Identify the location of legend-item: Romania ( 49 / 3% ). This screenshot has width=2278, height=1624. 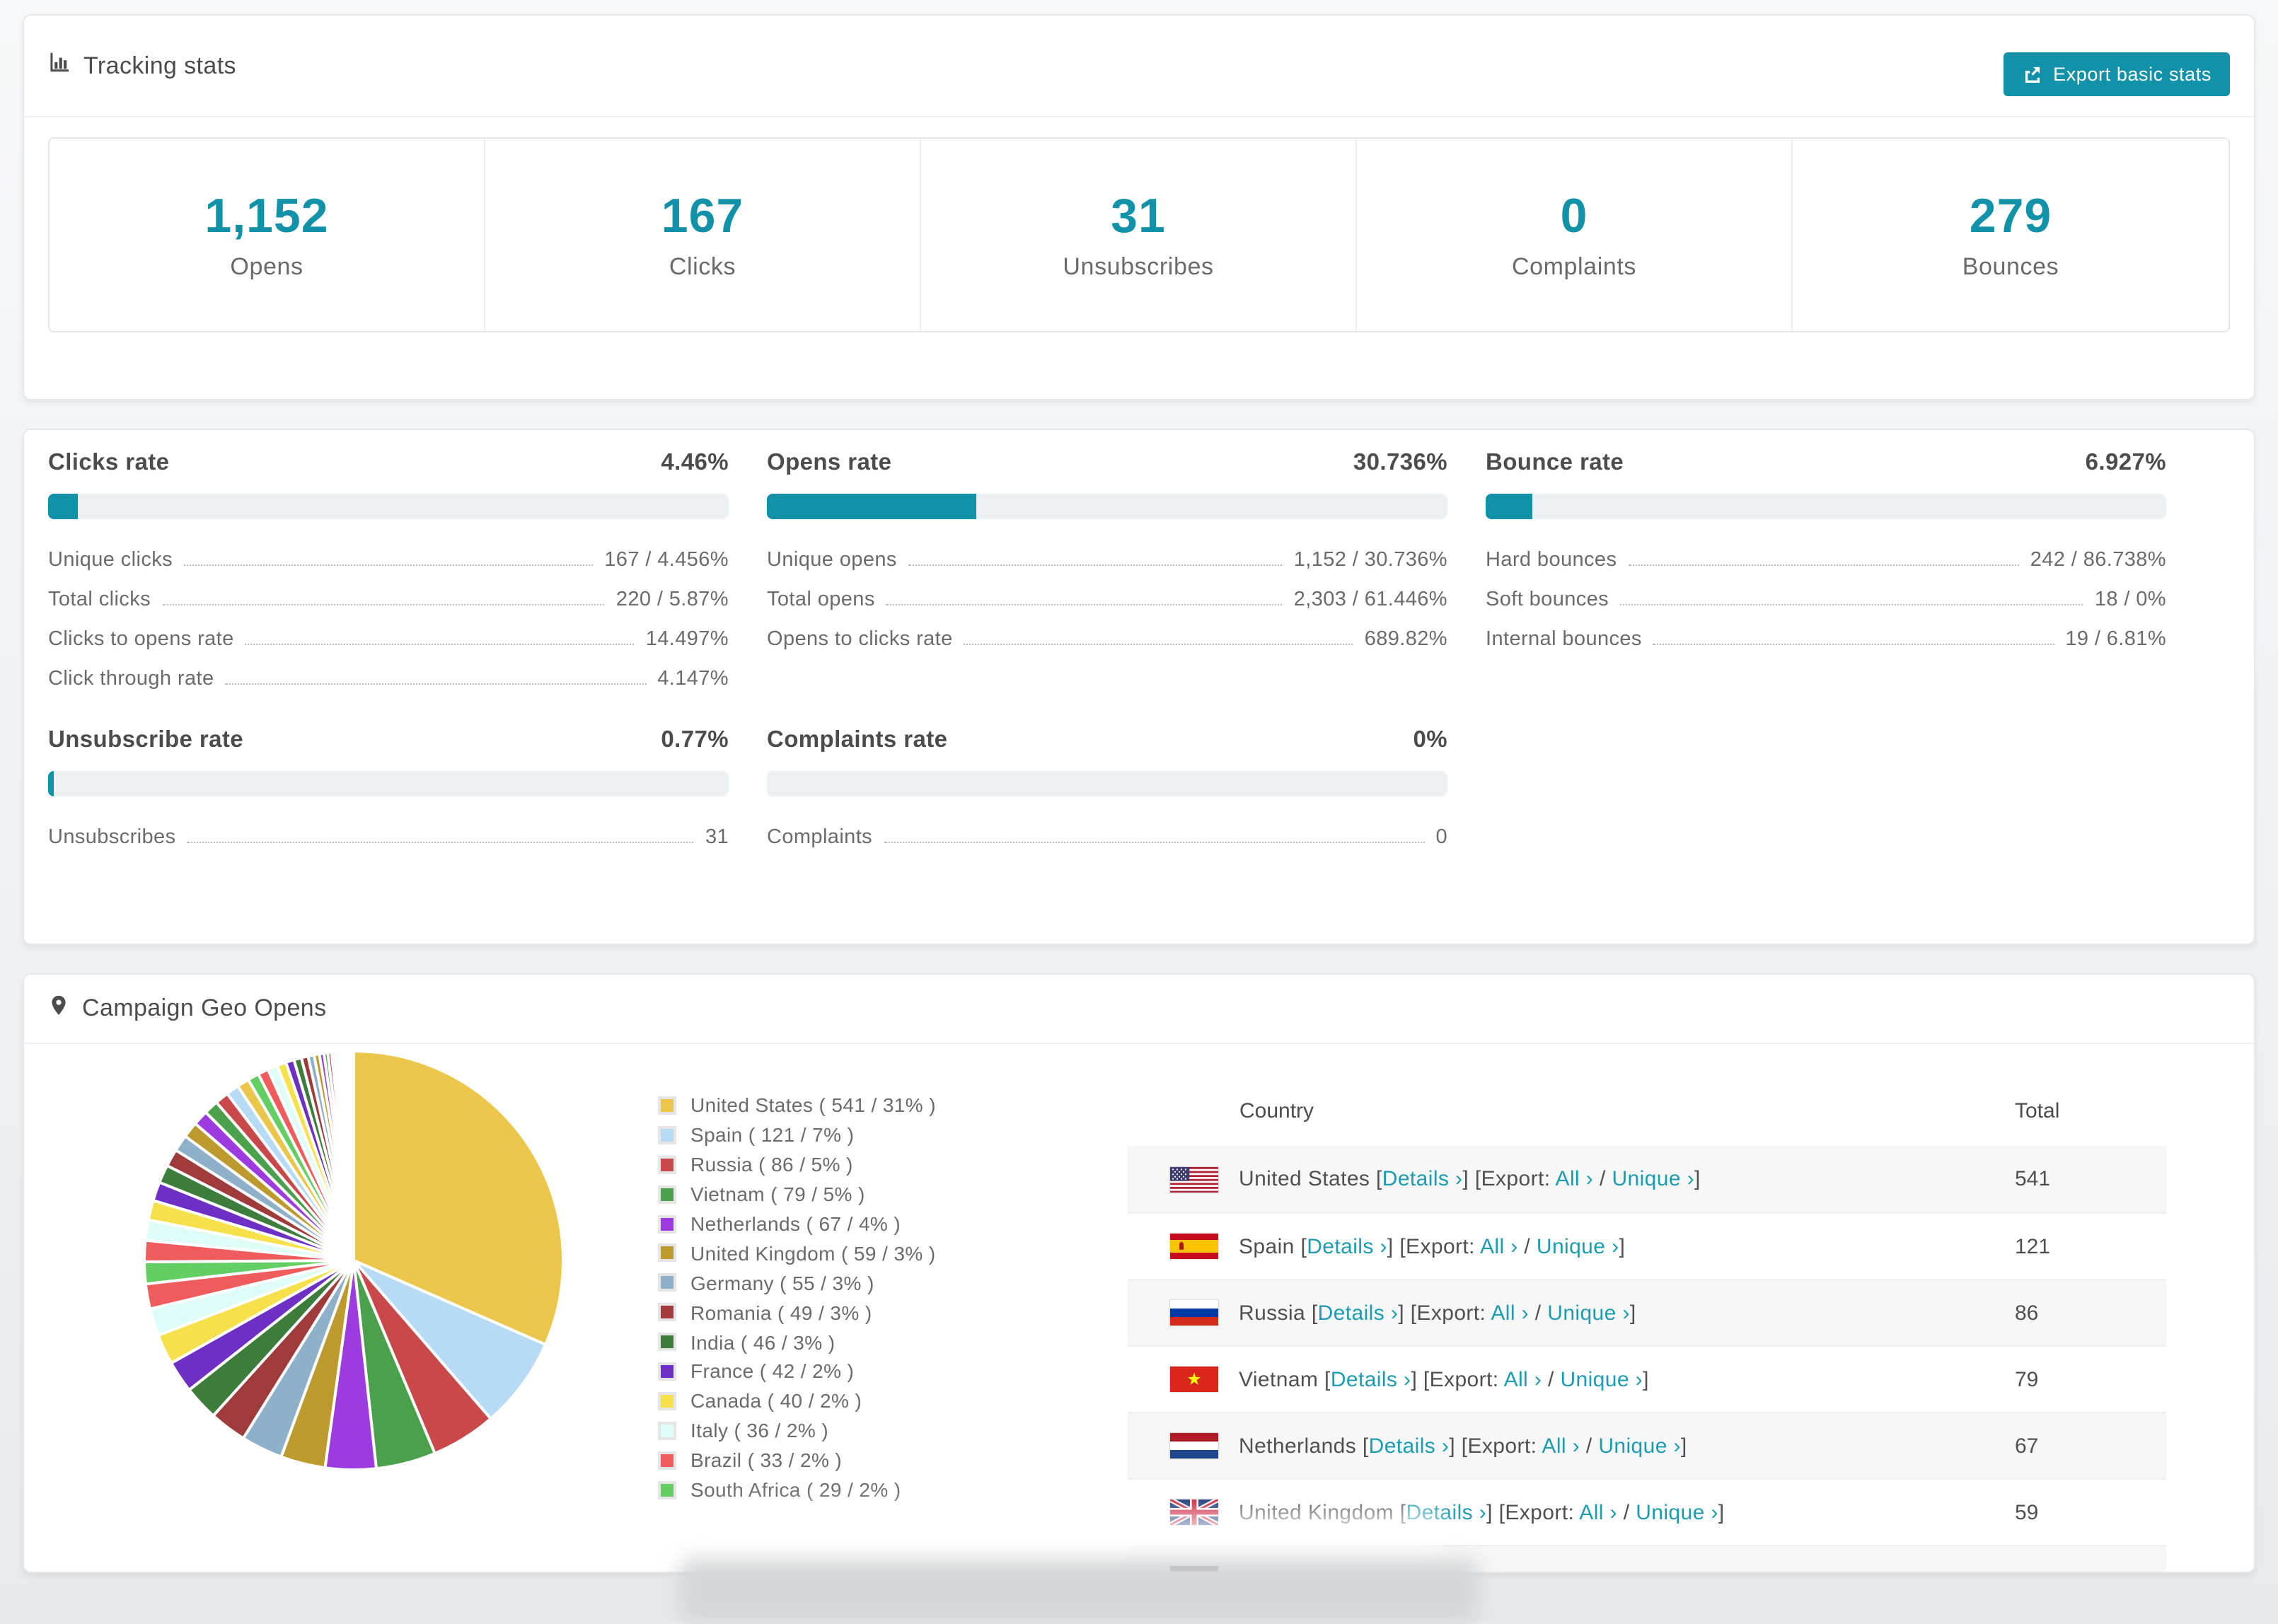
(797, 1312).